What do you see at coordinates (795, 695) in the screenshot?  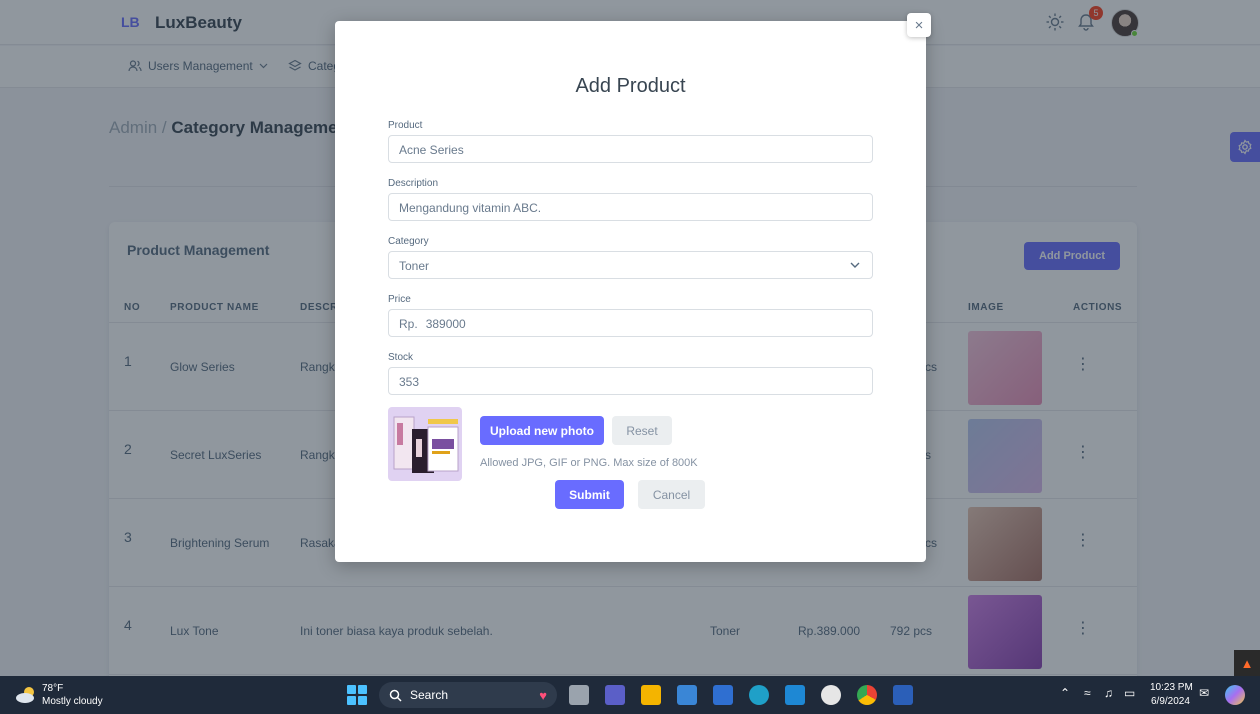 I see `vscode-icon` at bounding box center [795, 695].